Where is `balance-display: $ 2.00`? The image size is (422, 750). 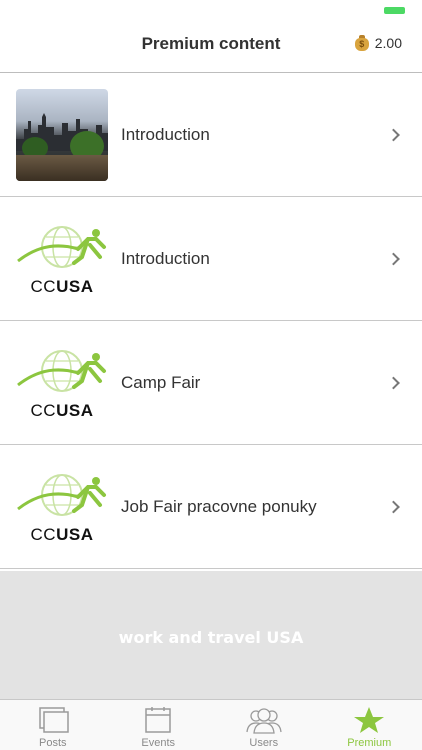
balance-display: $ 2.00 is located at coordinates (378, 43).